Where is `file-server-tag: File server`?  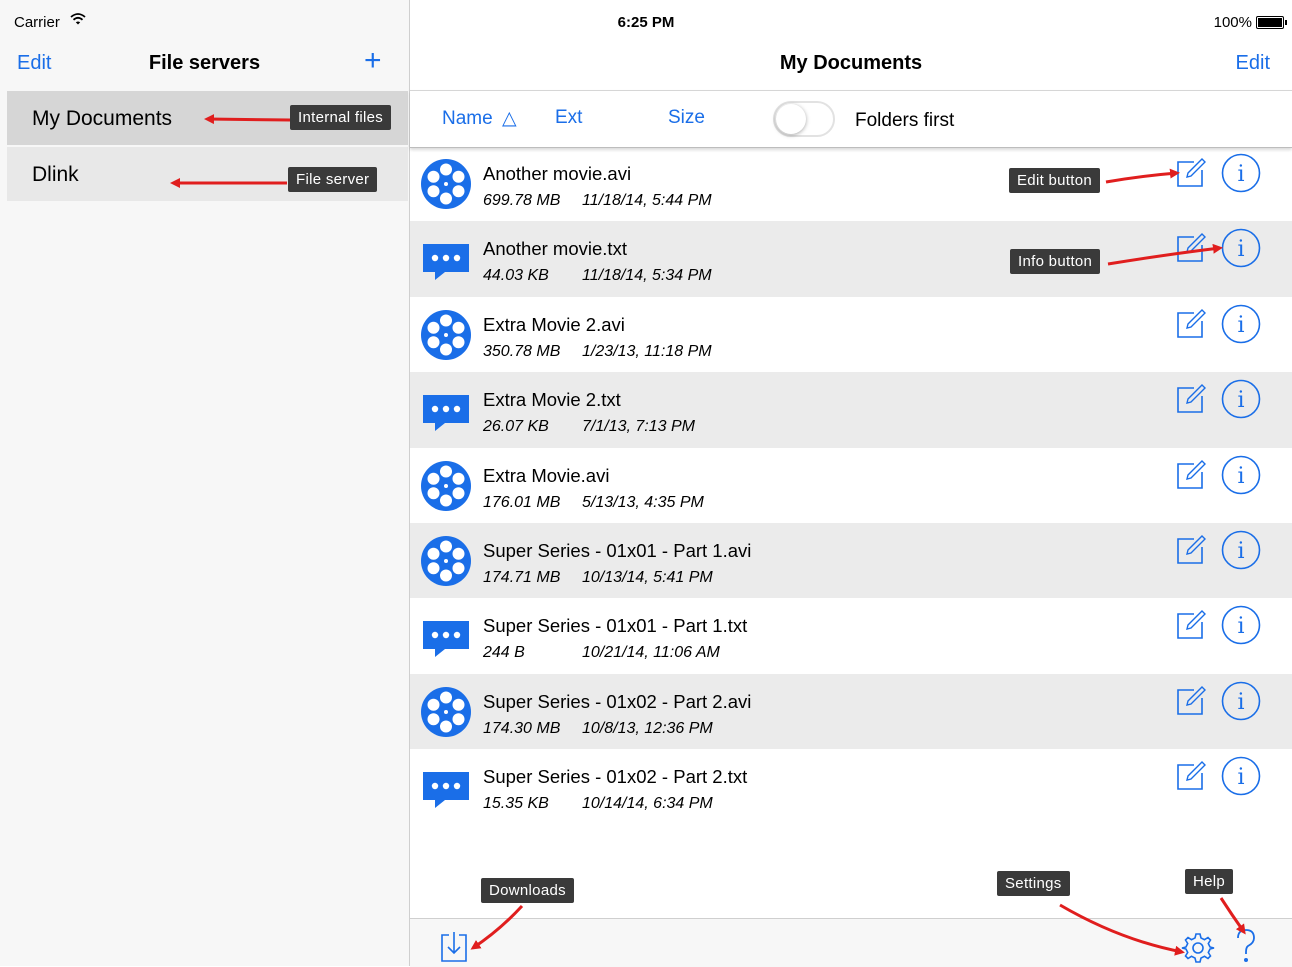
file-server-tag: File server is located at coordinates (333, 179).